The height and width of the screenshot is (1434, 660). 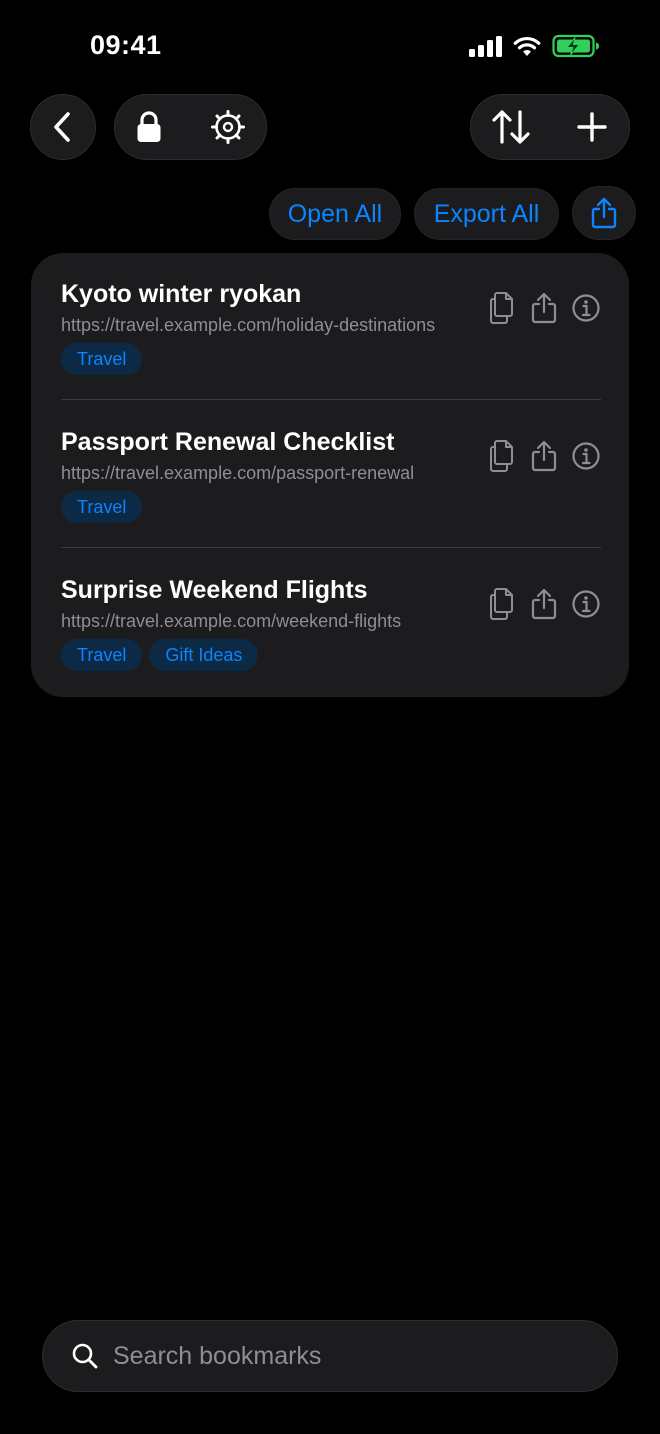 What do you see at coordinates (333, 1356) in the screenshot?
I see `search-input` at bounding box center [333, 1356].